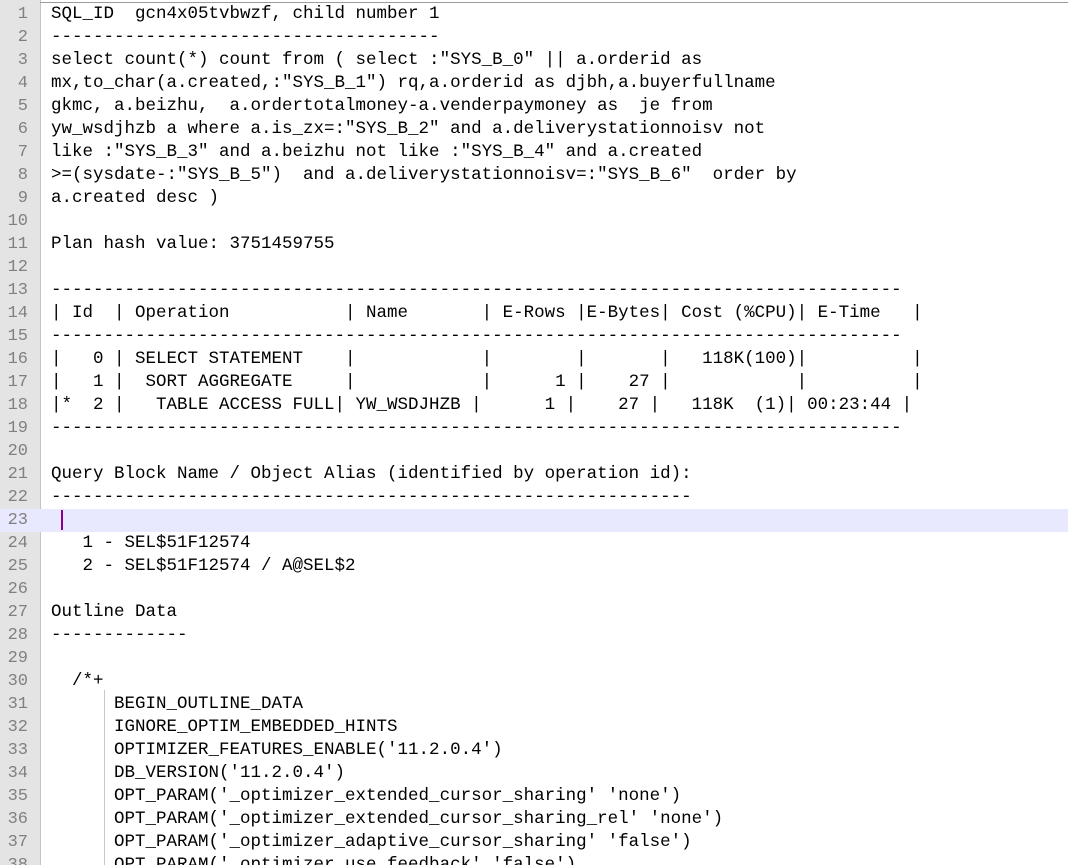  Describe the element at coordinates (22, 129) in the screenshot. I see `line-number: 6` at that location.